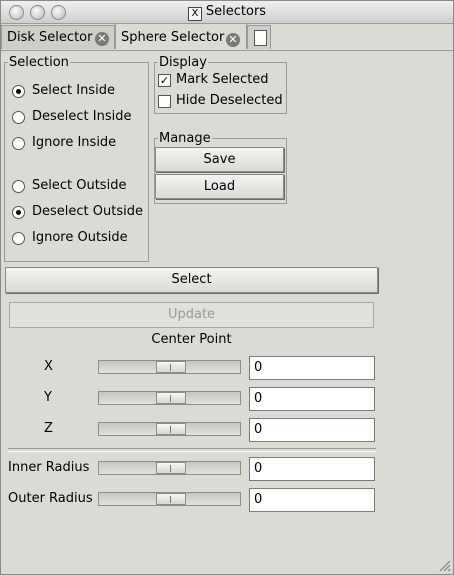  I want to click on y-input: 0, so click(312, 399).